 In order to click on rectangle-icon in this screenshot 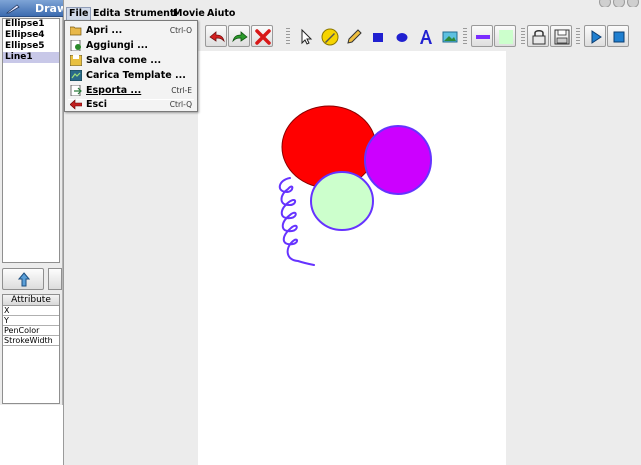, I will do `click(378, 37)`.